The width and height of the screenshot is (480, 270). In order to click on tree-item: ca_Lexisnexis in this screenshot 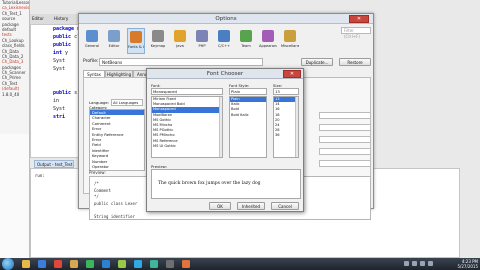, I will do `click(14, 7)`.